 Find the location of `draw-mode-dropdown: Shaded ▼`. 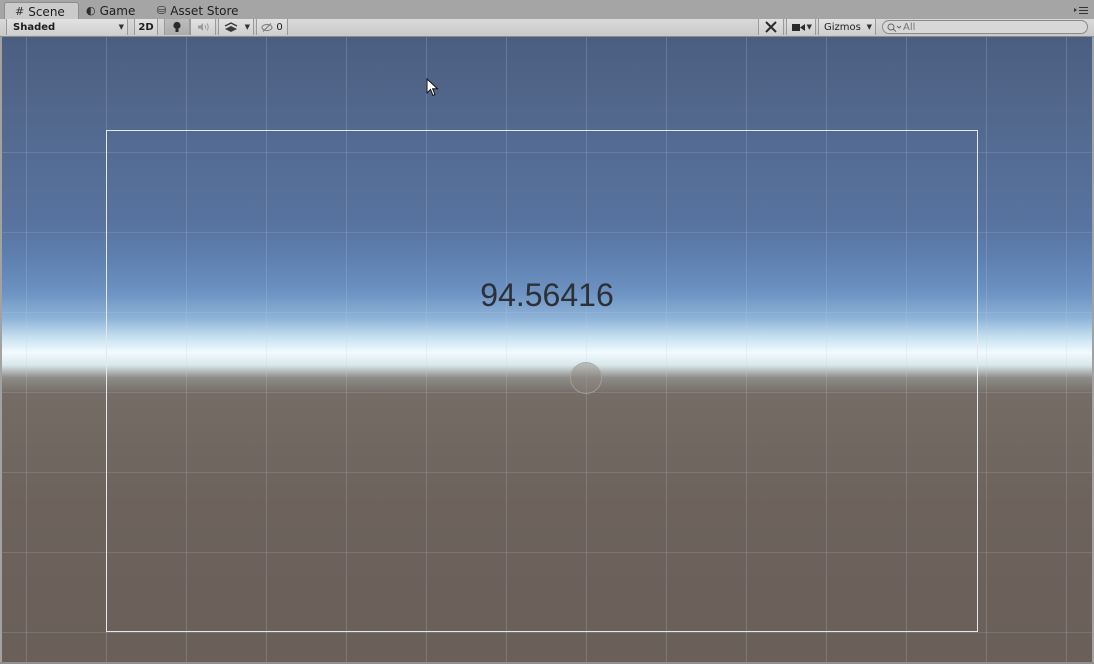

draw-mode-dropdown: Shaded ▼ is located at coordinates (67, 27).